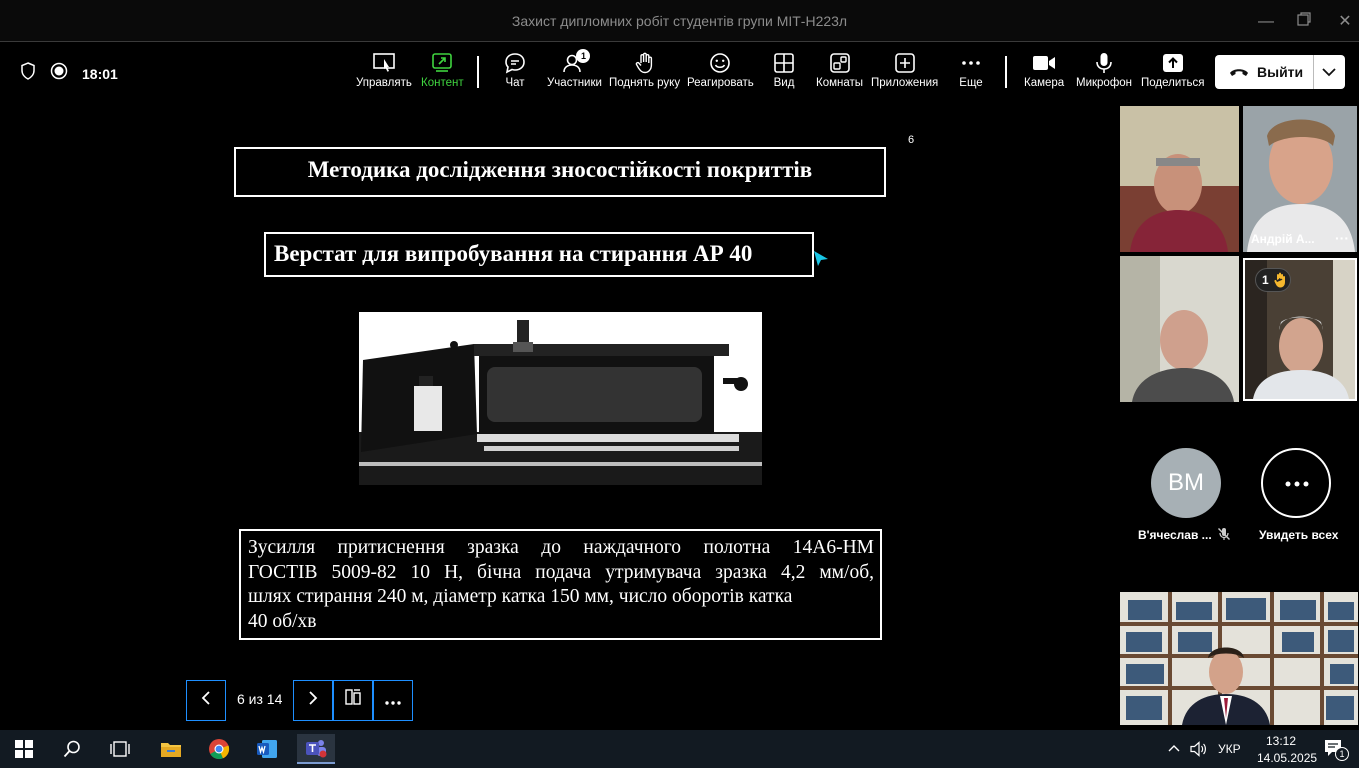 This screenshot has height=768, width=1359. I want to click on chevron-left-icon, so click(205, 698).